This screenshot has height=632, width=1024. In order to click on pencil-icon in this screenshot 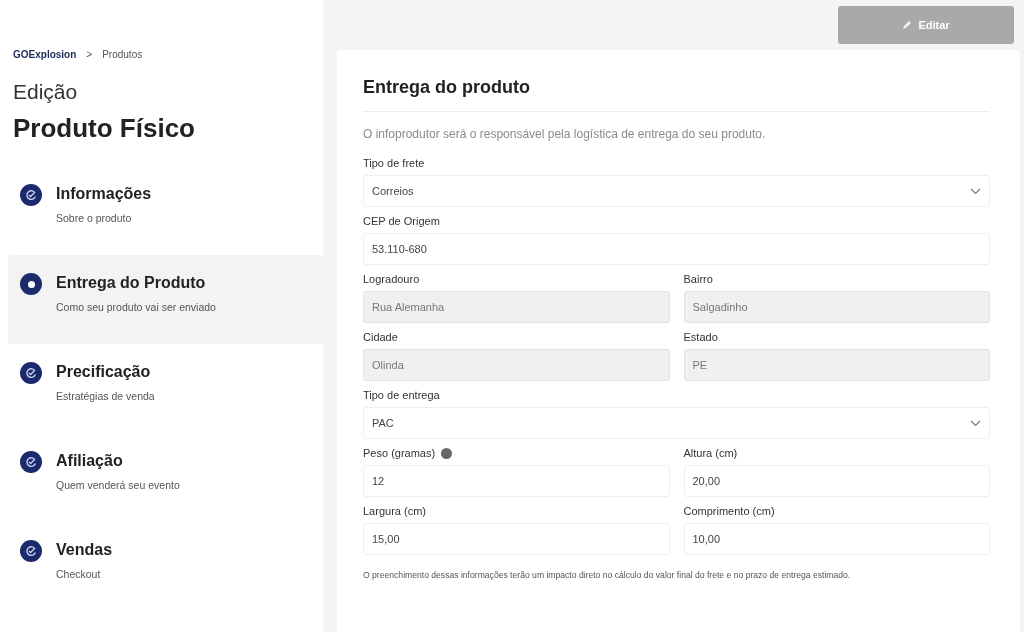, I will do `click(907, 25)`.